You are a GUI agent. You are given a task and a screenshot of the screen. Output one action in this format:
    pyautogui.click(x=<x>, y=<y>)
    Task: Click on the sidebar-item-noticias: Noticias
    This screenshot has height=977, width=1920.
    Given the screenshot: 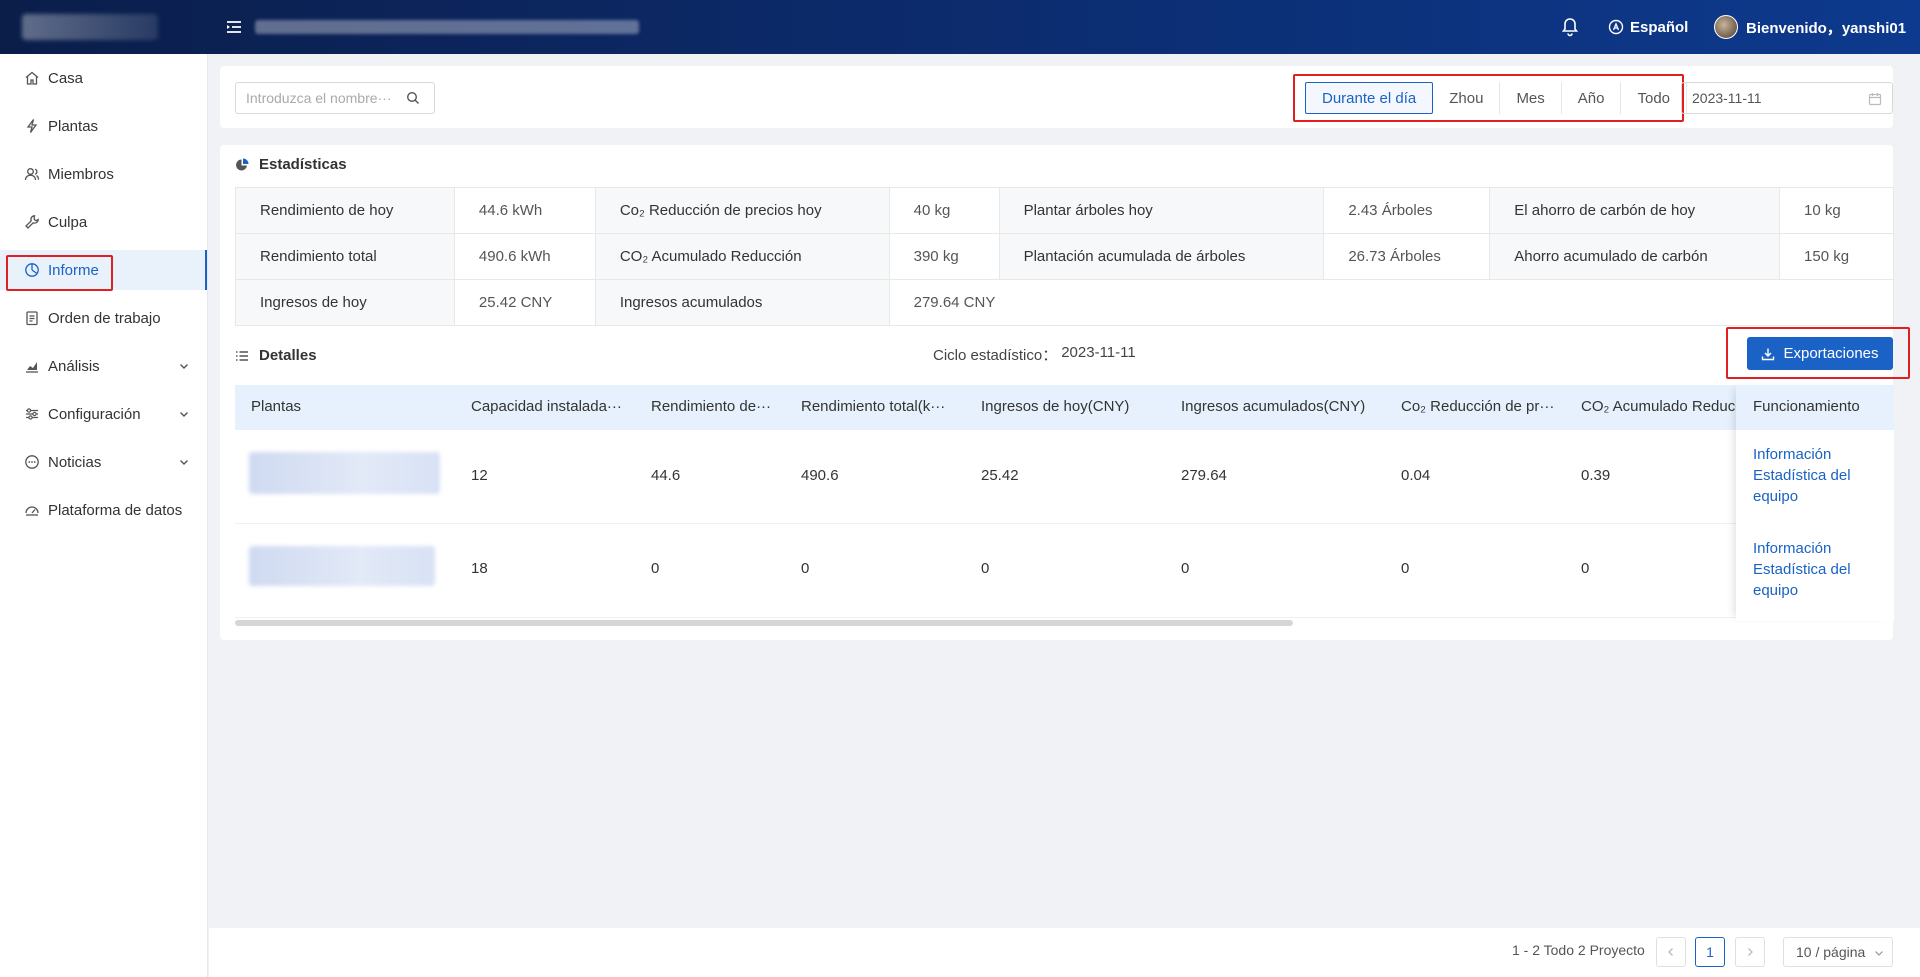 What is the action you would take?
    pyautogui.click(x=103, y=462)
    